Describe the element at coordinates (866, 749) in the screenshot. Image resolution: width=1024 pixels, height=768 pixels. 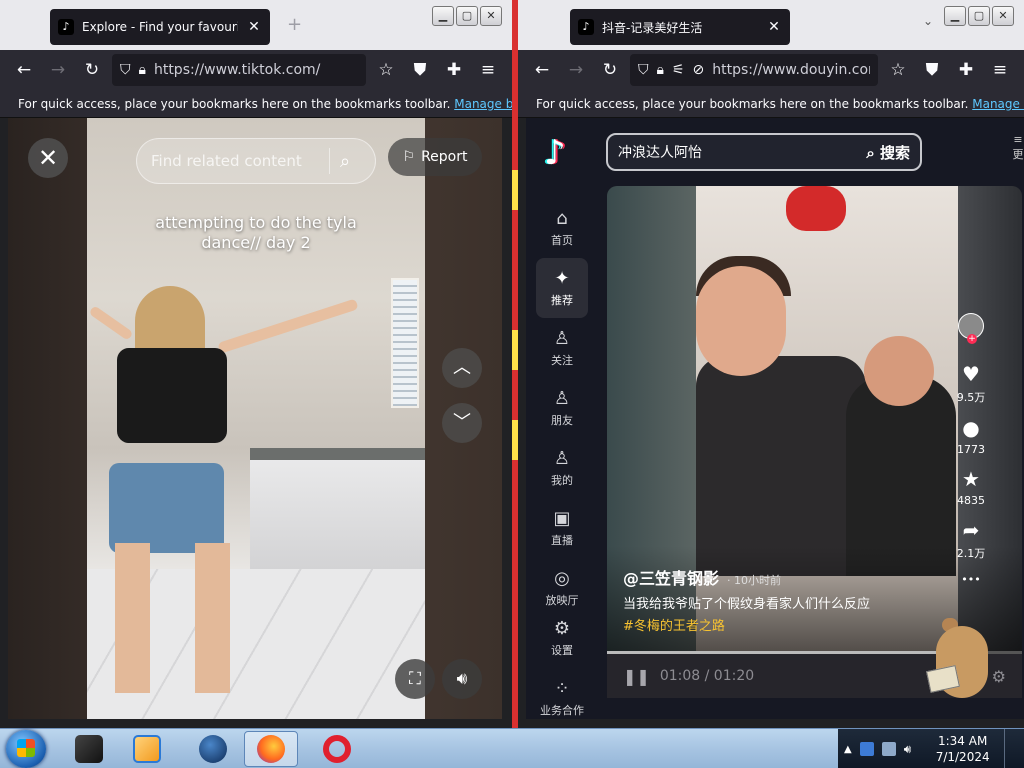
I see `network-tray-icon` at that location.